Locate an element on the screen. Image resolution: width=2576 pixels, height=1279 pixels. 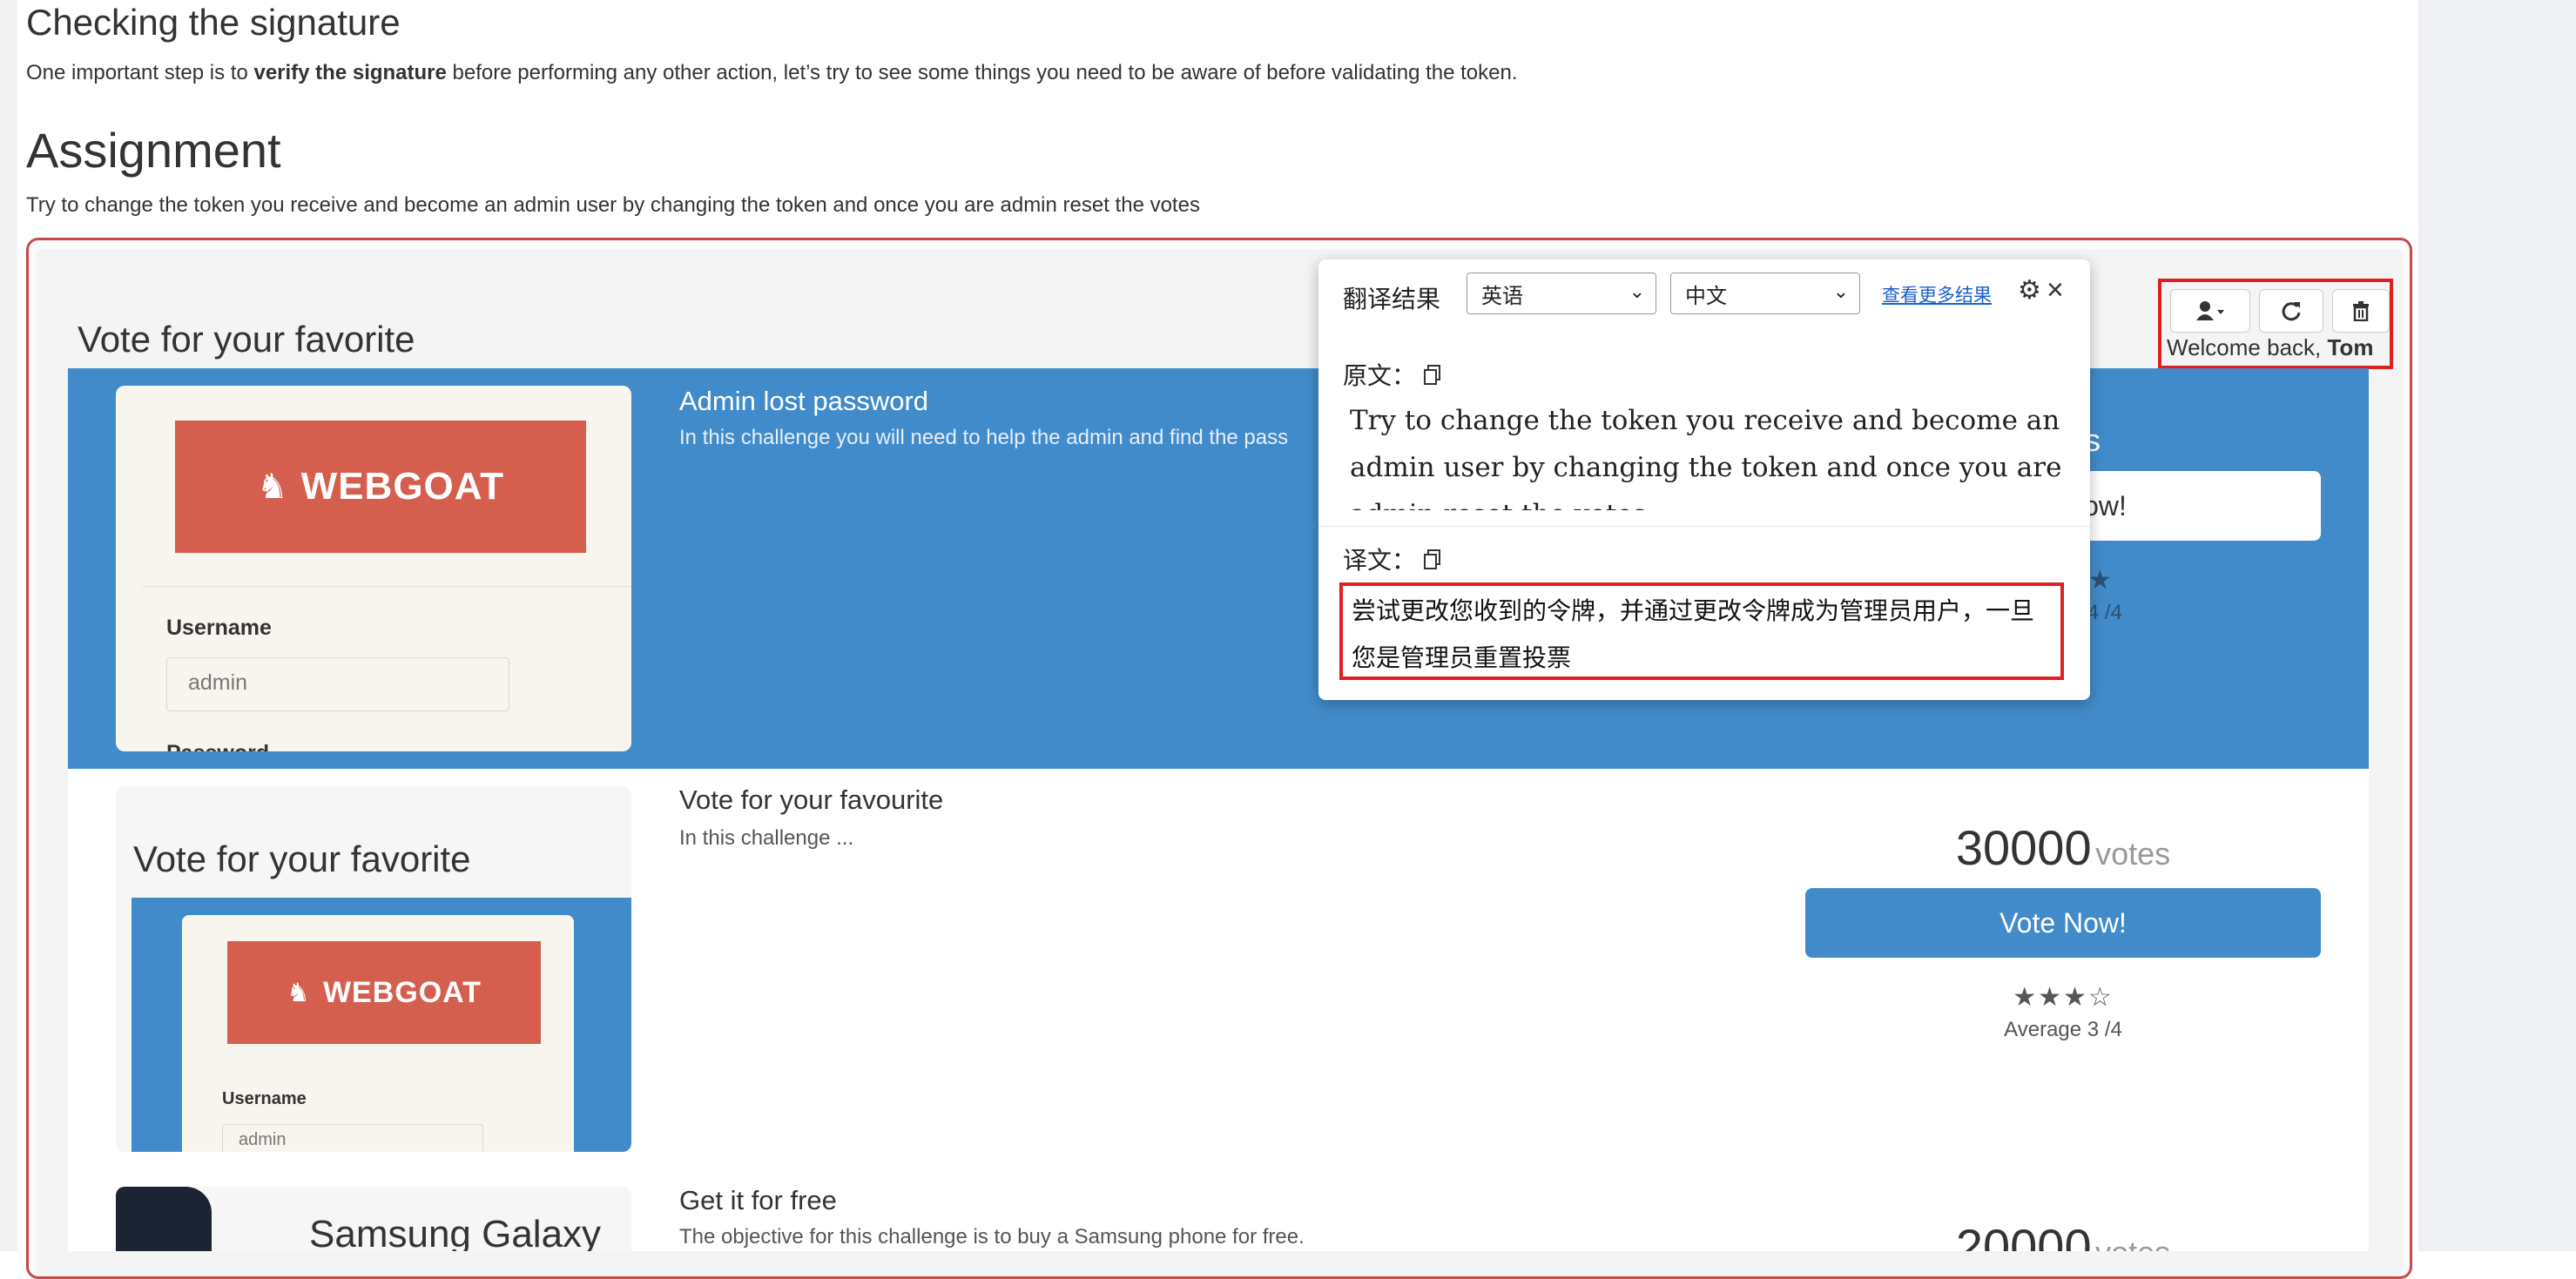
username: Tom is located at coordinates (2350, 347).